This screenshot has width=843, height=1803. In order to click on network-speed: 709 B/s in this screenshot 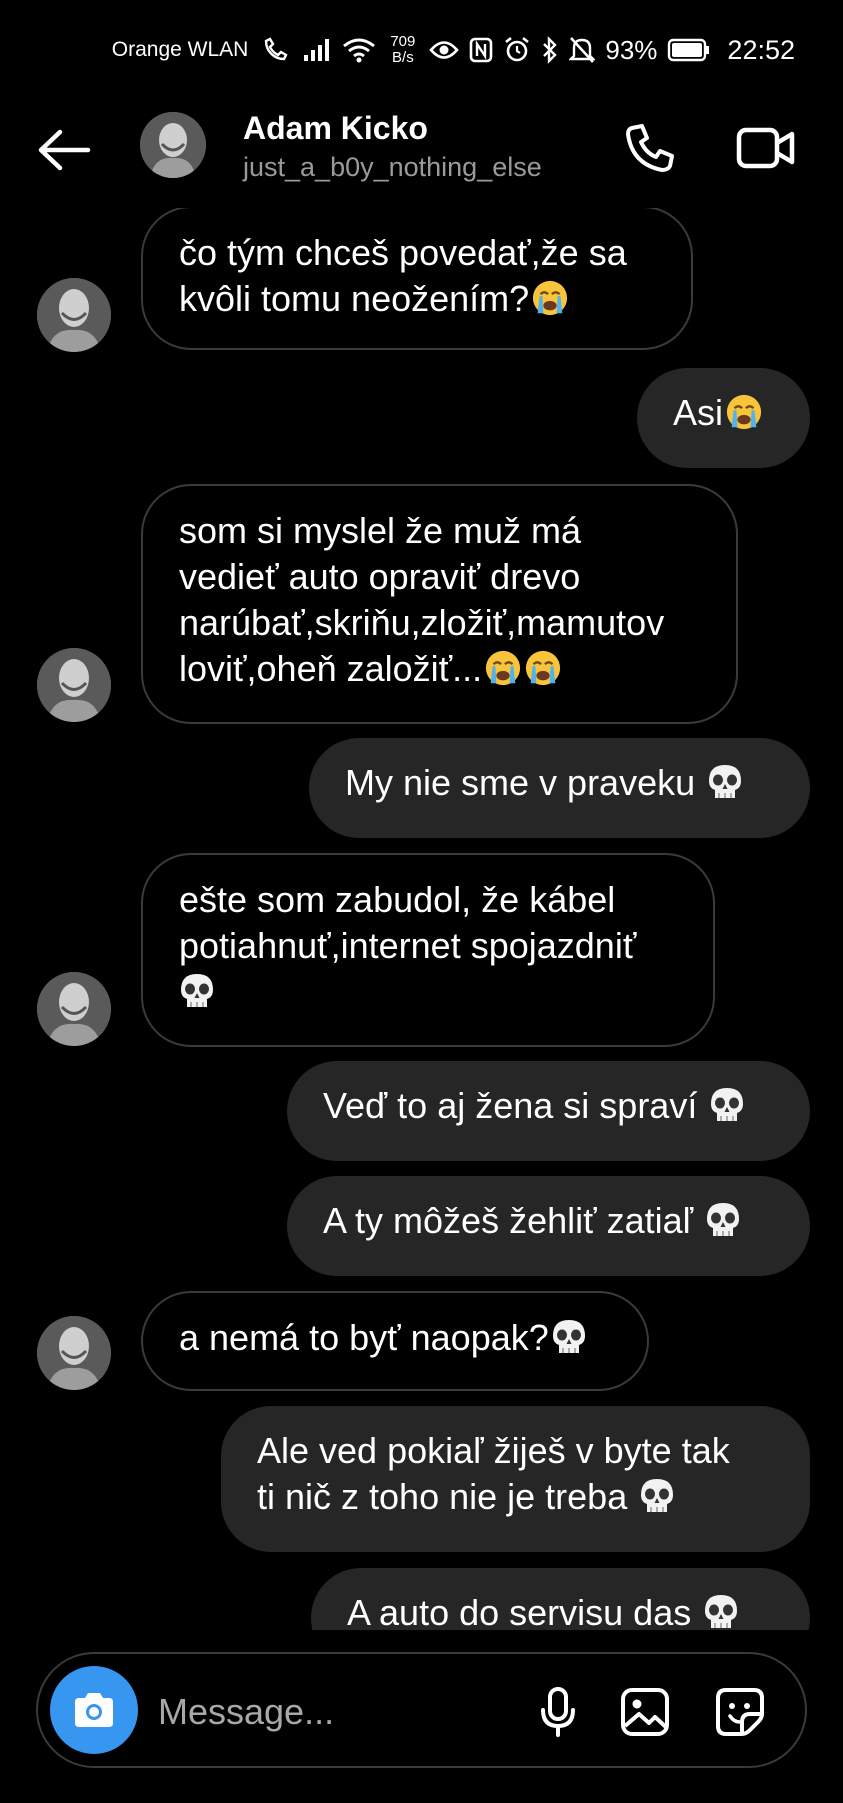, I will do `click(402, 50)`.